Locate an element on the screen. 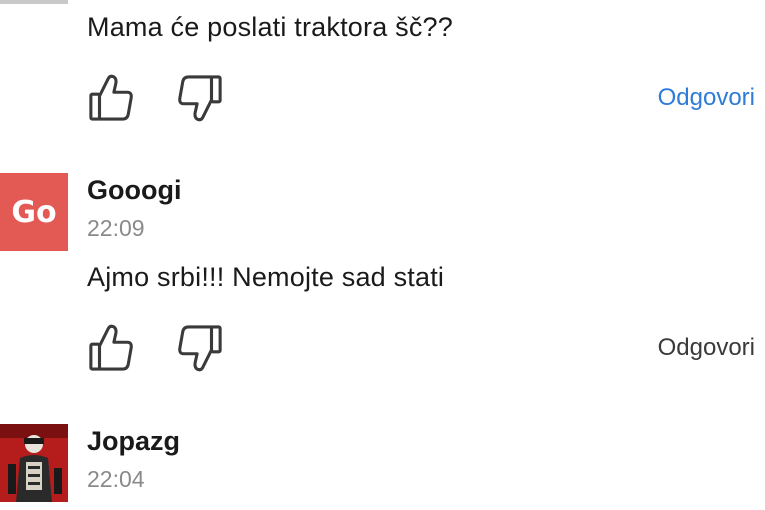 The image size is (765, 510). comment-timestamp: 22:09 is located at coordinates (116, 228).